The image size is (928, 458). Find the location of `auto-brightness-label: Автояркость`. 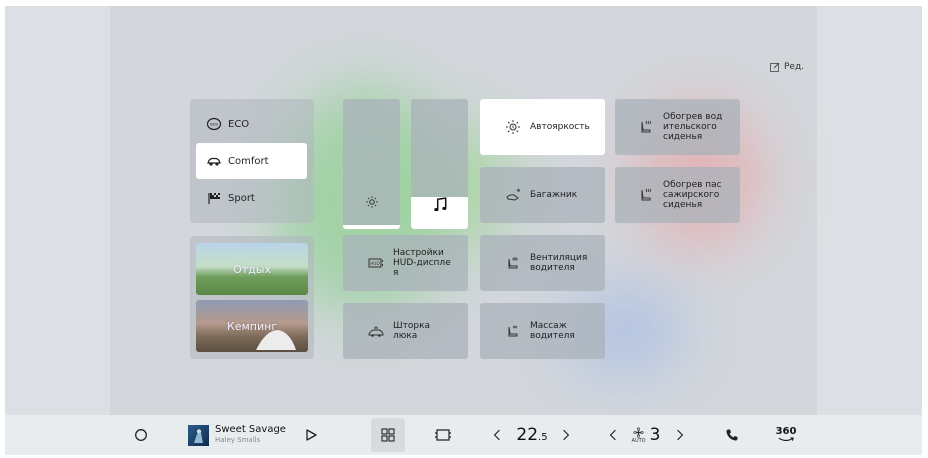

auto-brightness-label: Автояркость is located at coordinates (560, 127).